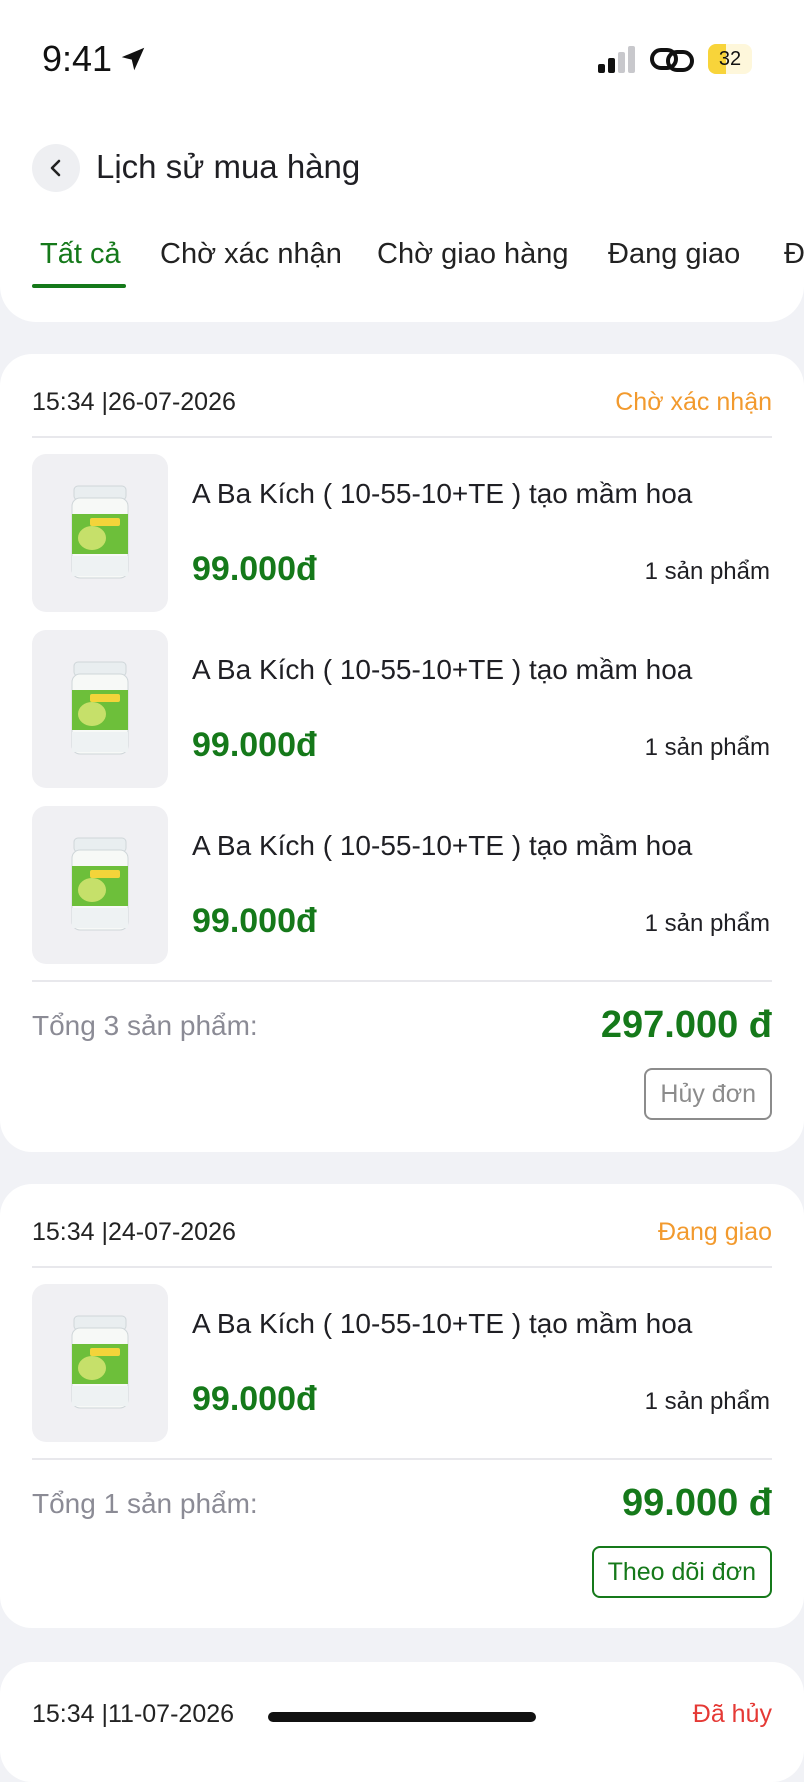  What do you see at coordinates (77, 58) in the screenshot?
I see `status-time: 9:41` at bounding box center [77, 58].